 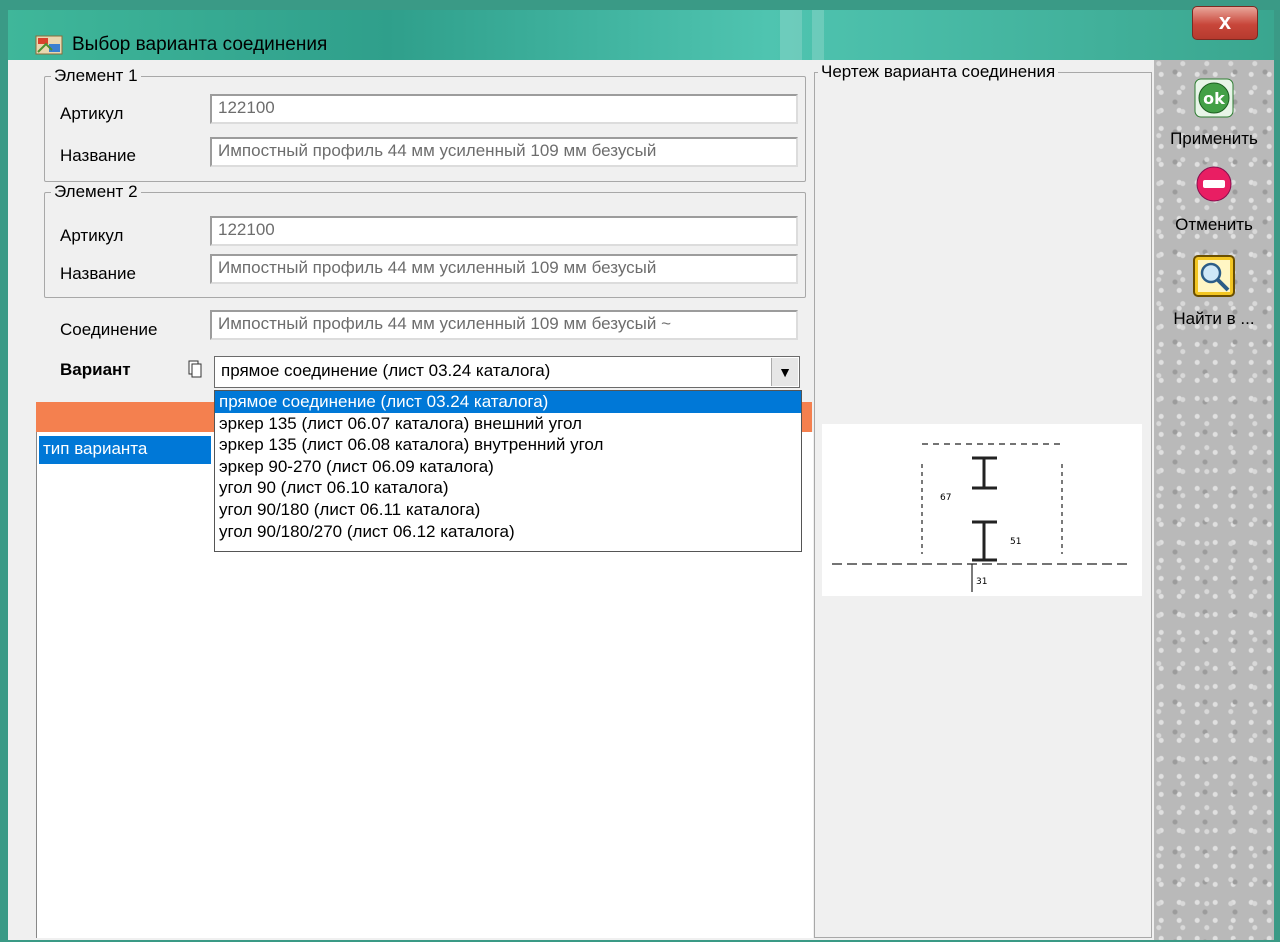 What do you see at coordinates (98, 273) in the screenshot?
I see `element2-name-label: Название` at bounding box center [98, 273].